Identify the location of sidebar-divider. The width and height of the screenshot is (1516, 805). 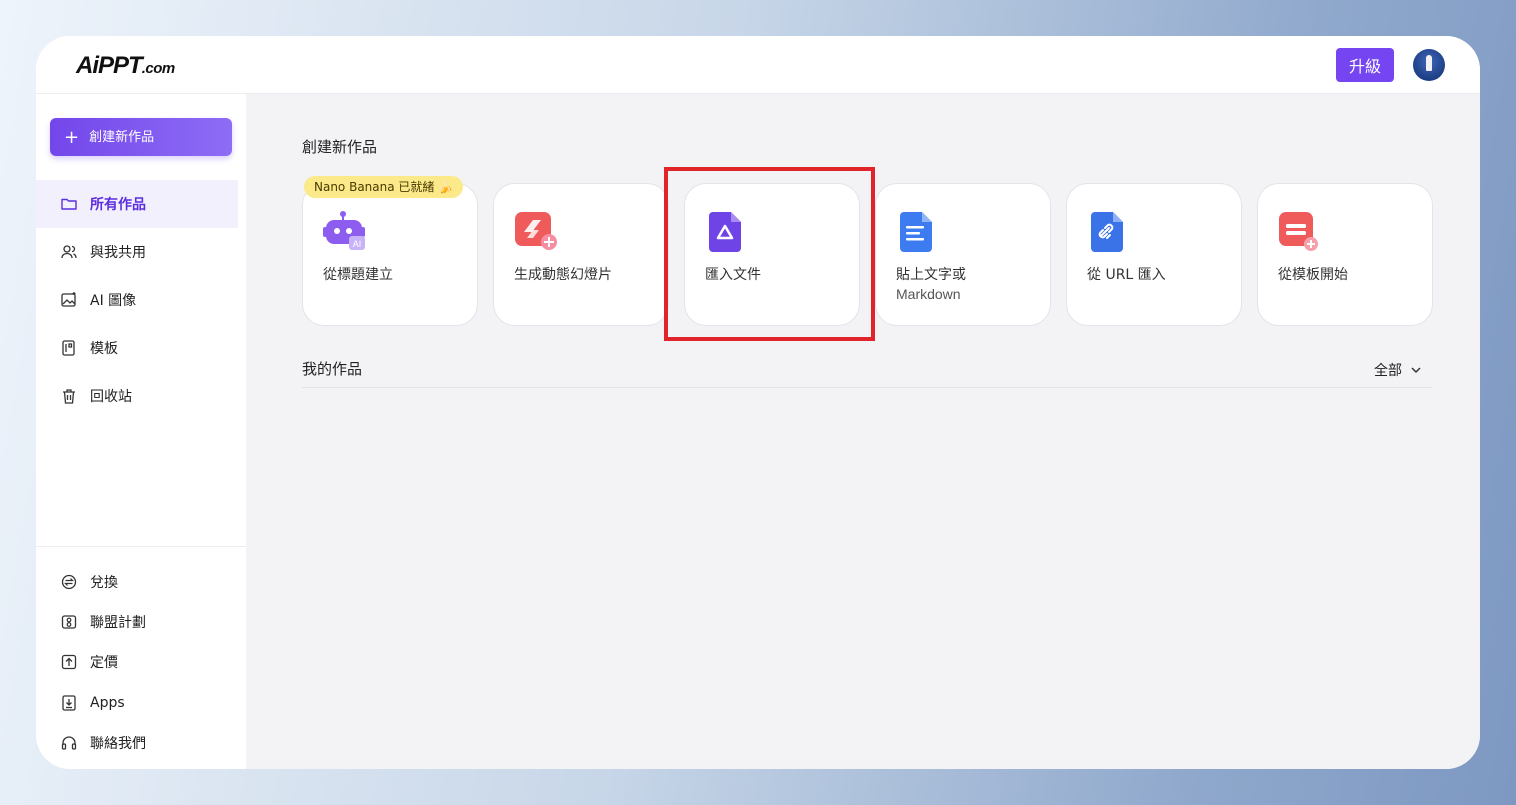
(141, 546).